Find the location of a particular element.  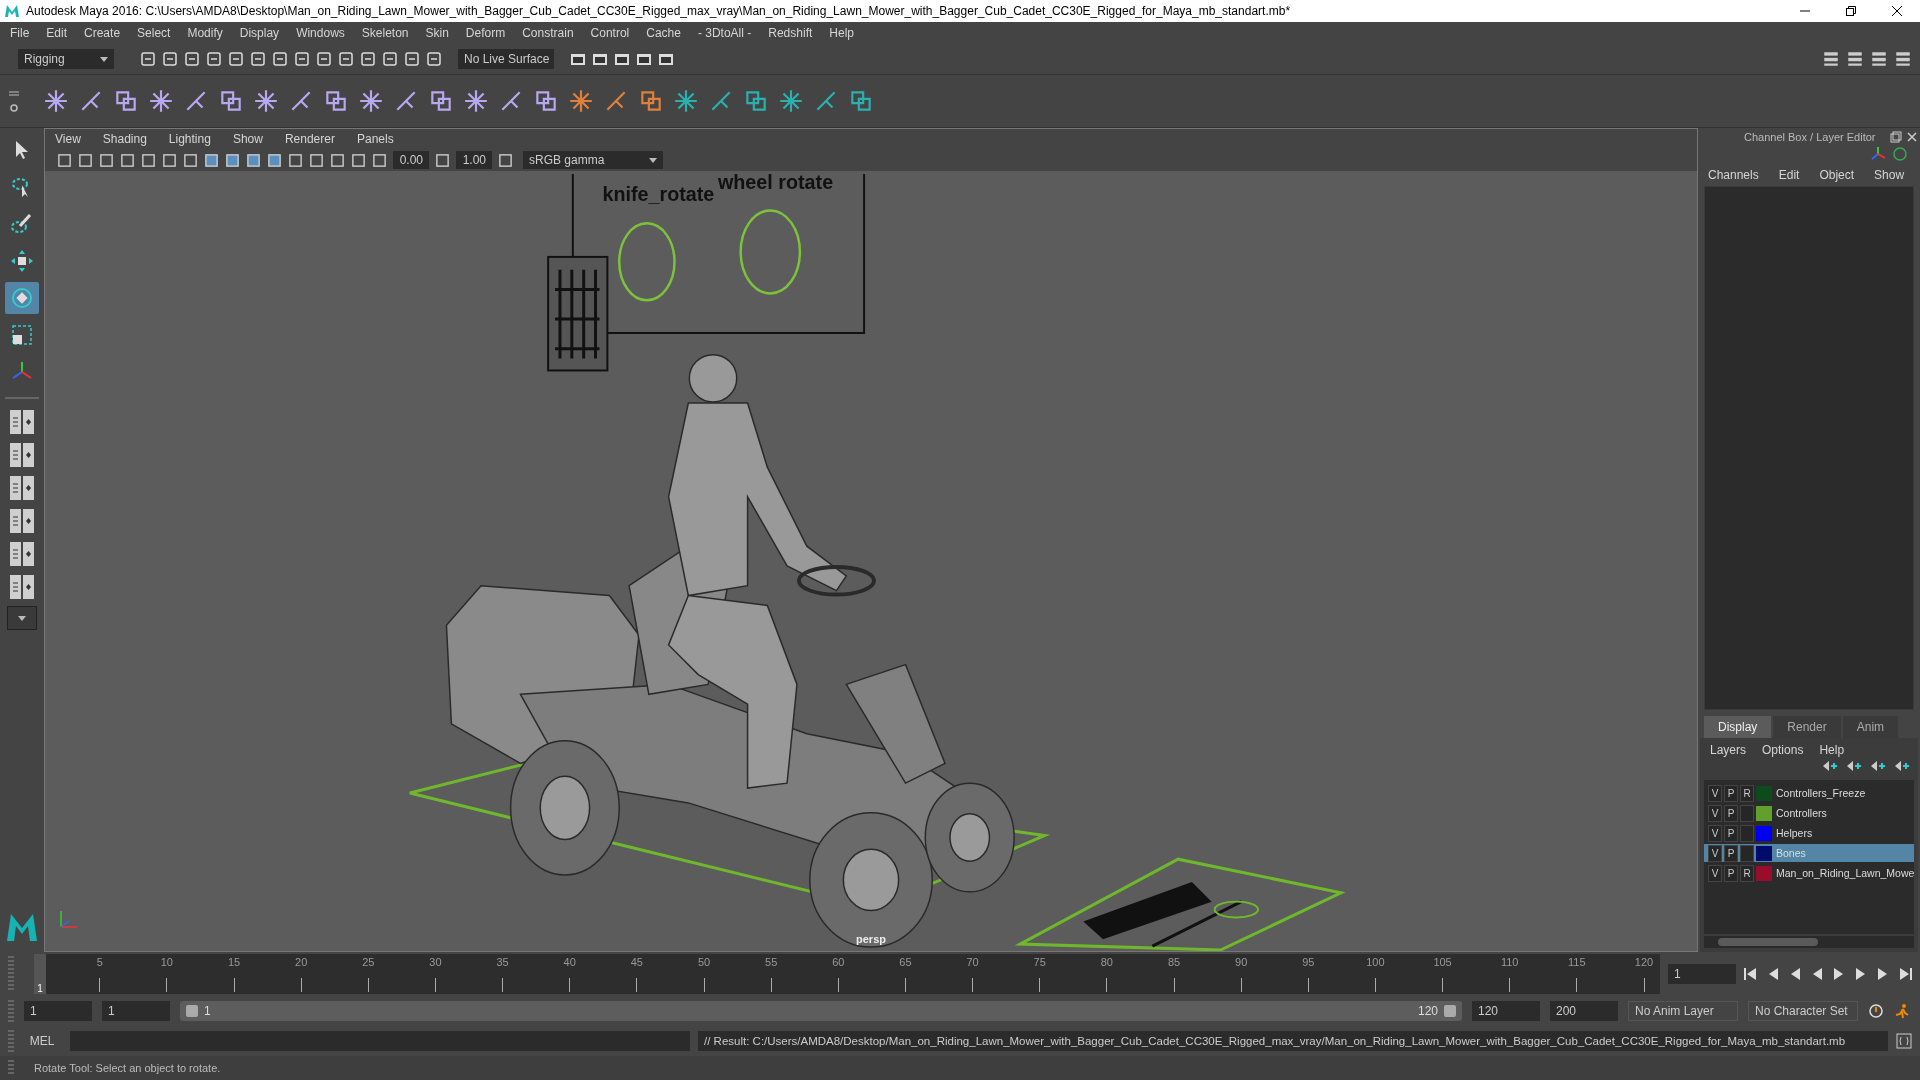

range-slider: 1 120 is located at coordinates (821, 1011).